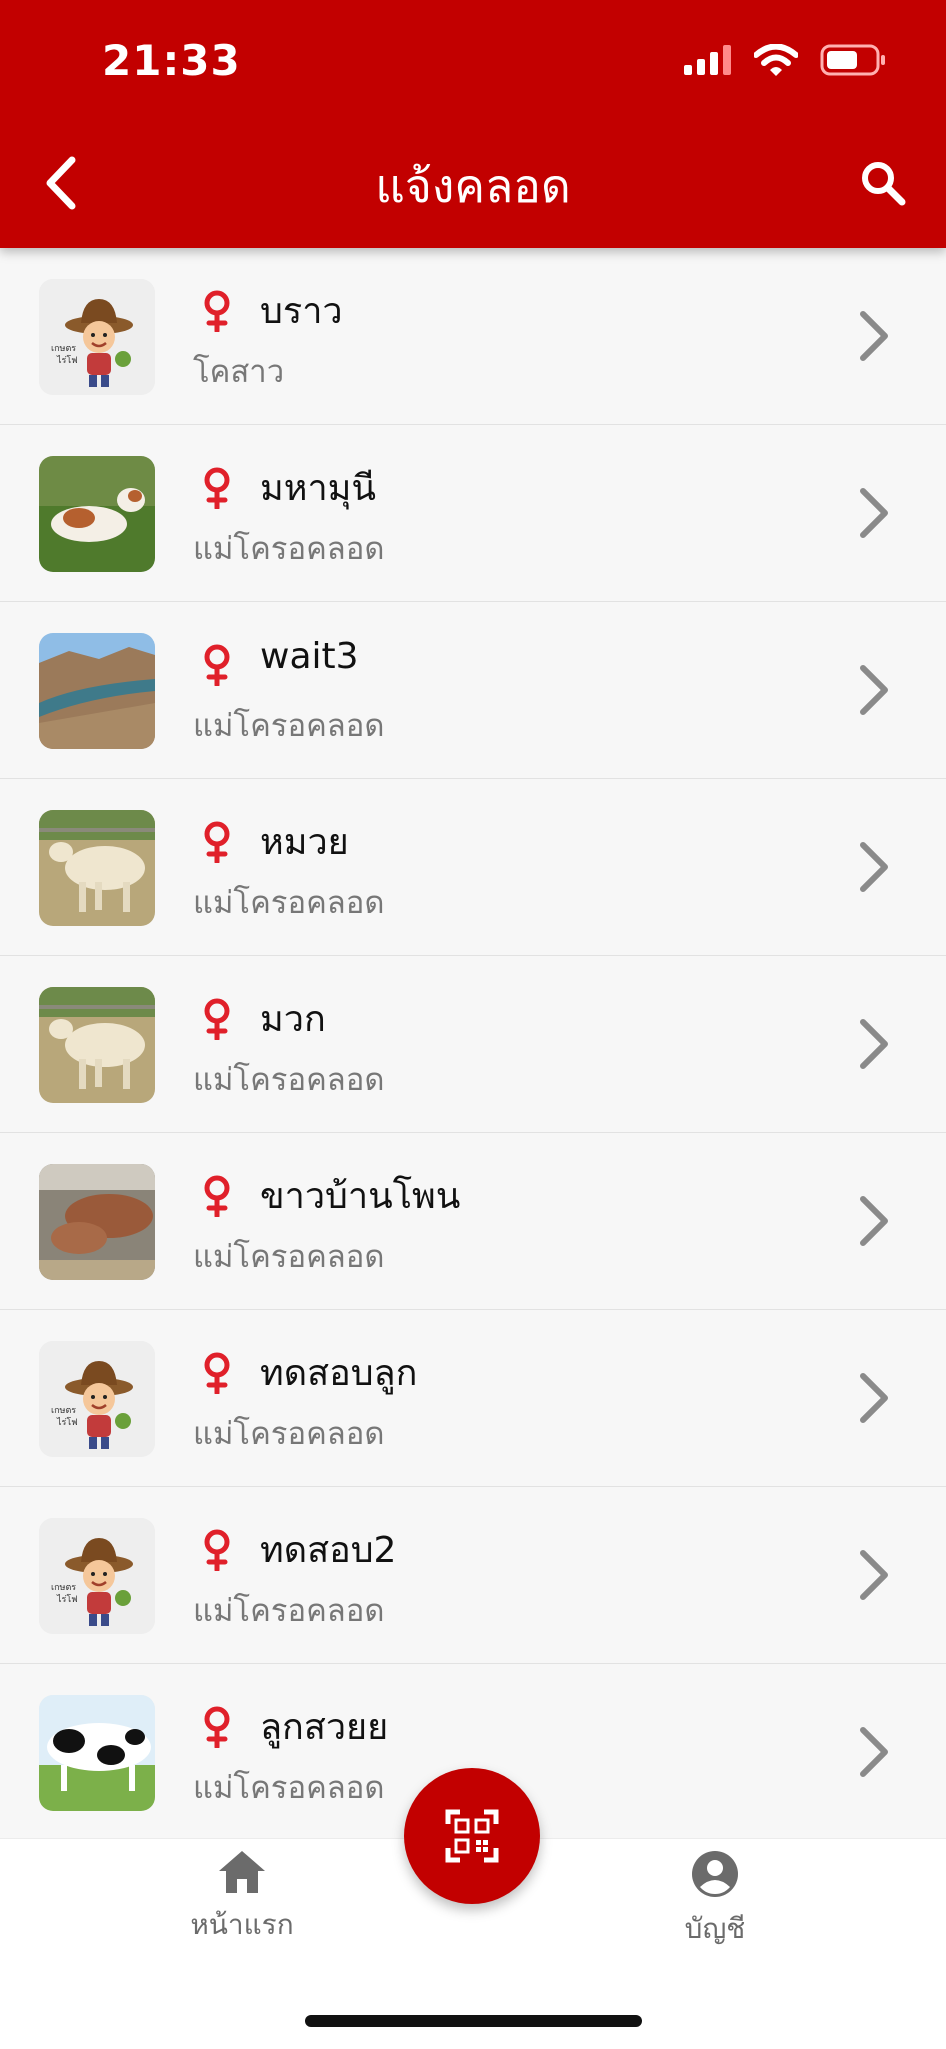 This screenshot has width=946, height=2049. I want to click on home-indicator, so click(473, 2021).